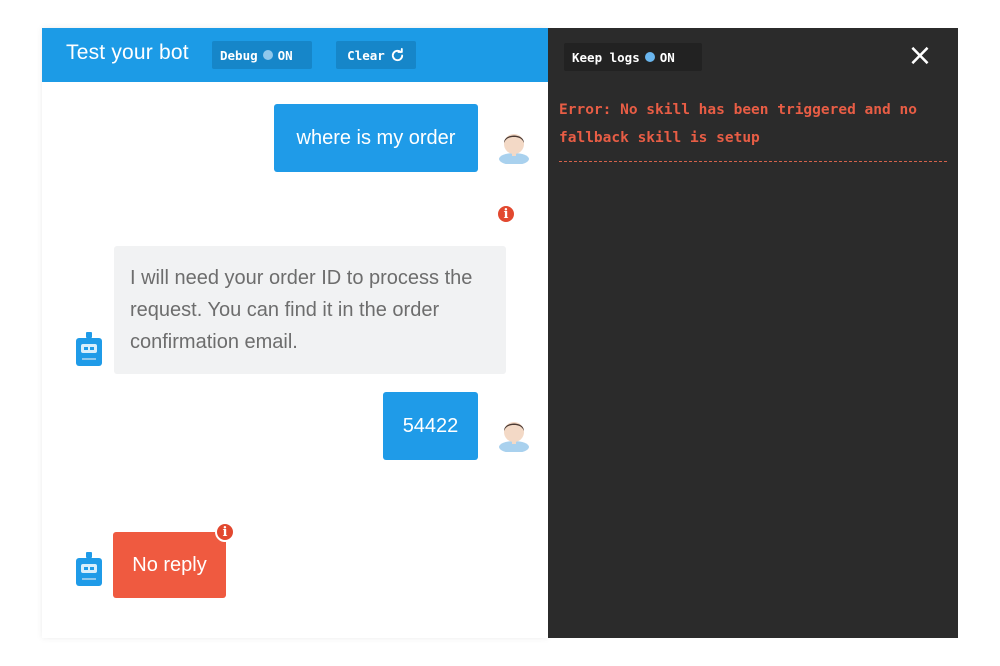 The image size is (1000, 666). I want to click on keep-logs-toggle: Keep logs ON, so click(633, 57).